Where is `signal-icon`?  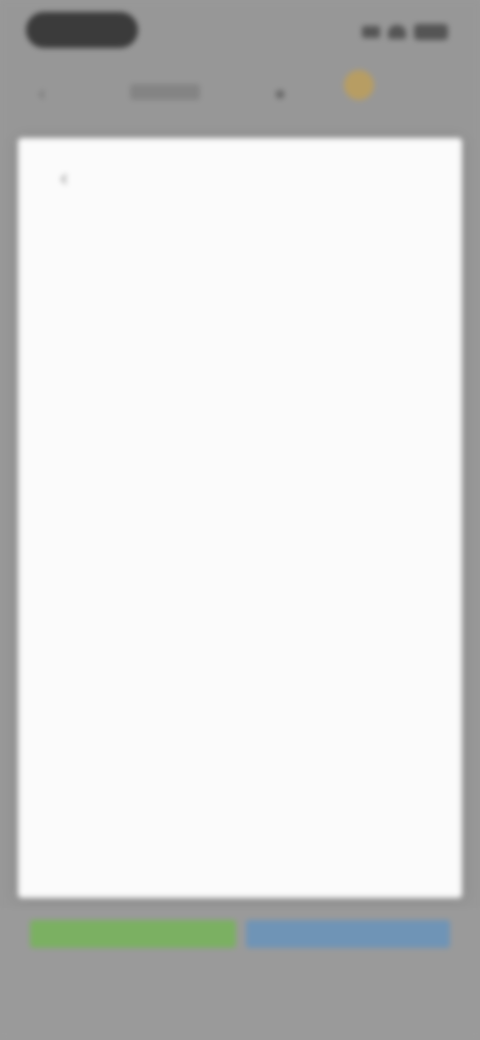
signal-icon is located at coordinates (371, 32).